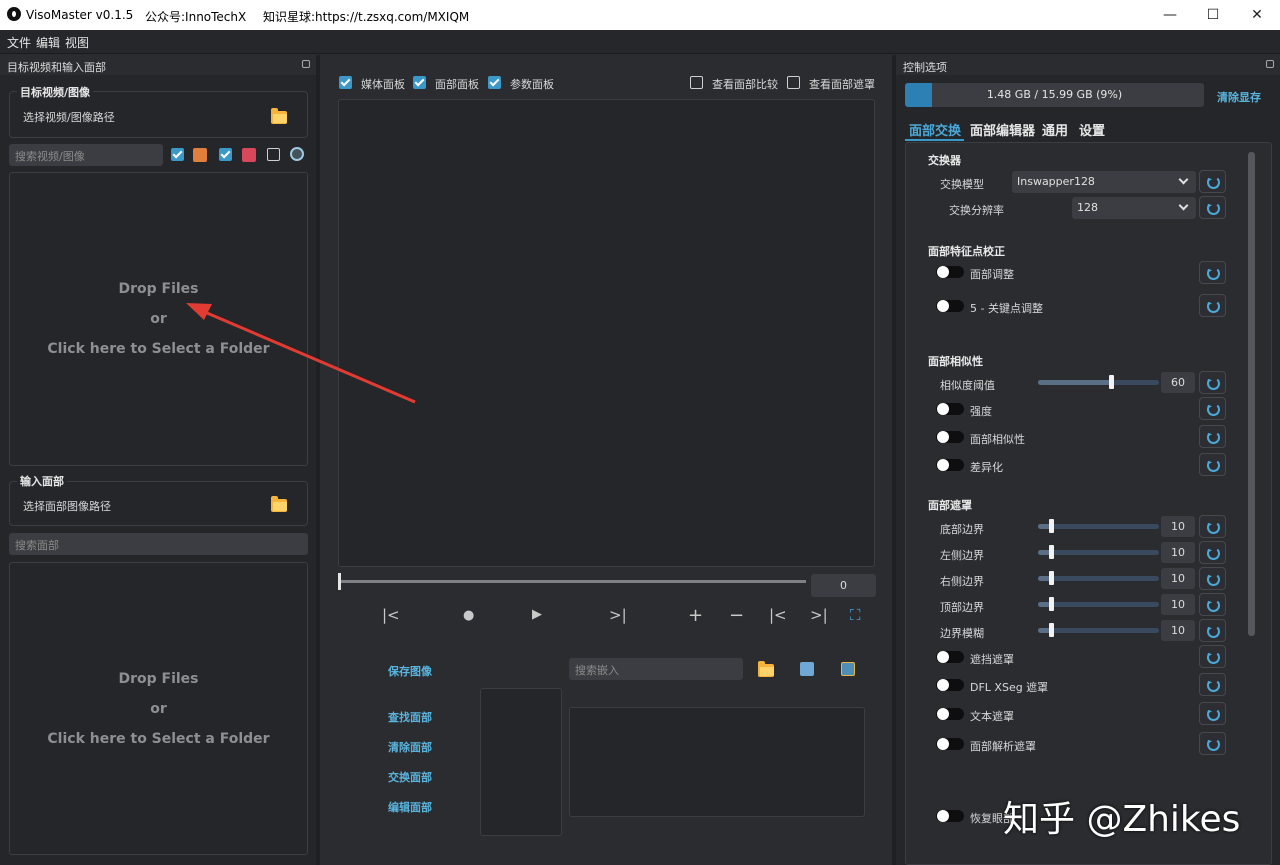 The width and height of the screenshot is (1280, 865). I want to click on search-embed-input: 搜索嵌入, so click(656, 669).